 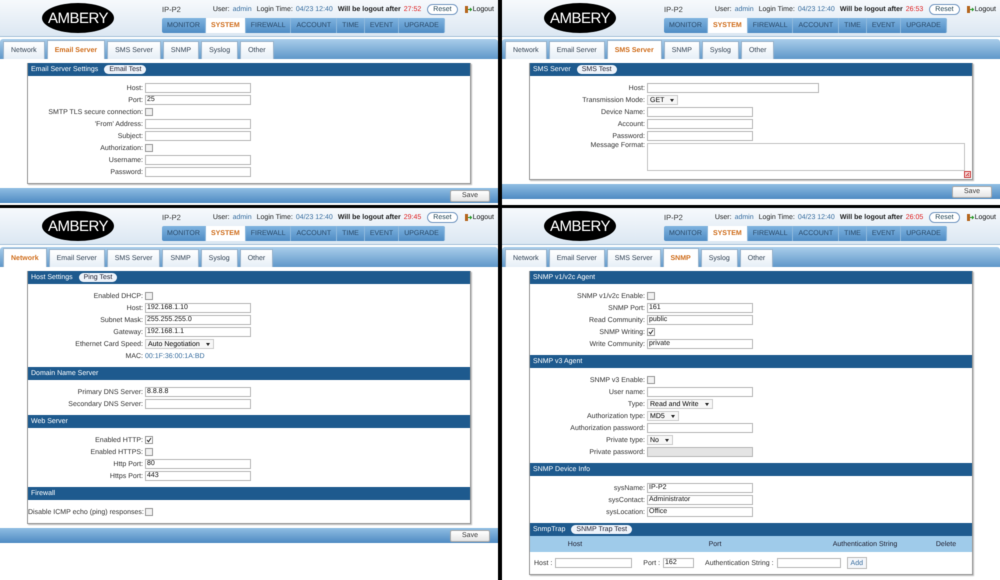 What do you see at coordinates (967, 174) in the screenshot?
I see `resize-icon` at bounding box center [967, 174].